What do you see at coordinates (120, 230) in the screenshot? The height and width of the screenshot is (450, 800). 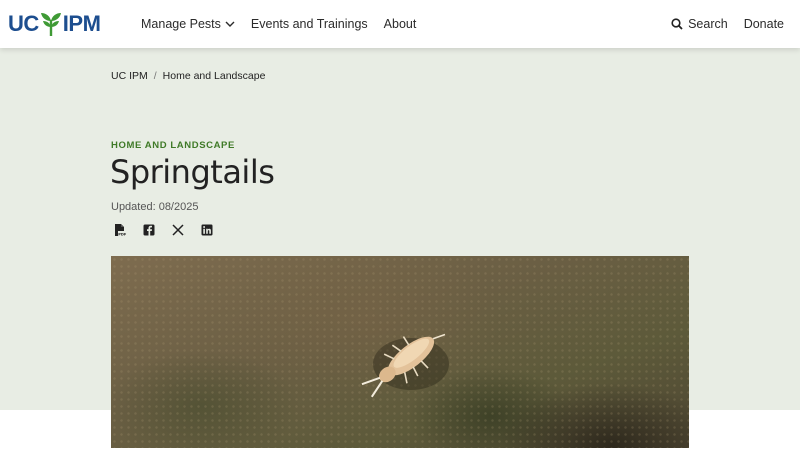 I see `pdf-icon: PDF` at bounding box center [120, 230].